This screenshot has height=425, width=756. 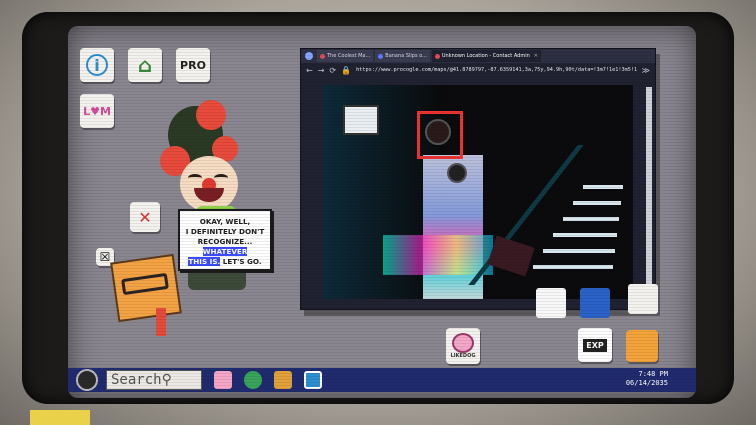 I want to click on lm-app-icon: L♥M, so click(x=97, y=111).